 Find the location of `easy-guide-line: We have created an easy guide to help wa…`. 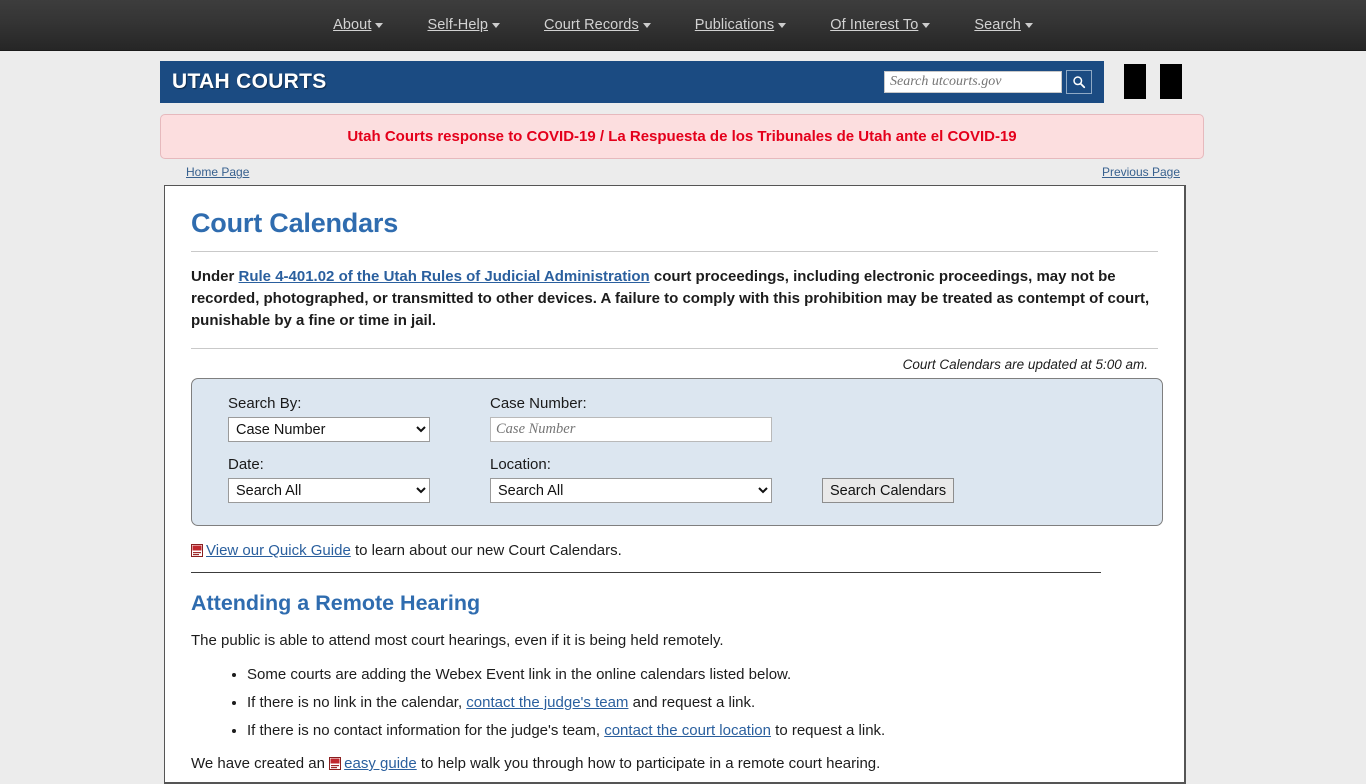

easy-guide-line: We have created an easy guide to help wa… is located at coordinates (674, 763).